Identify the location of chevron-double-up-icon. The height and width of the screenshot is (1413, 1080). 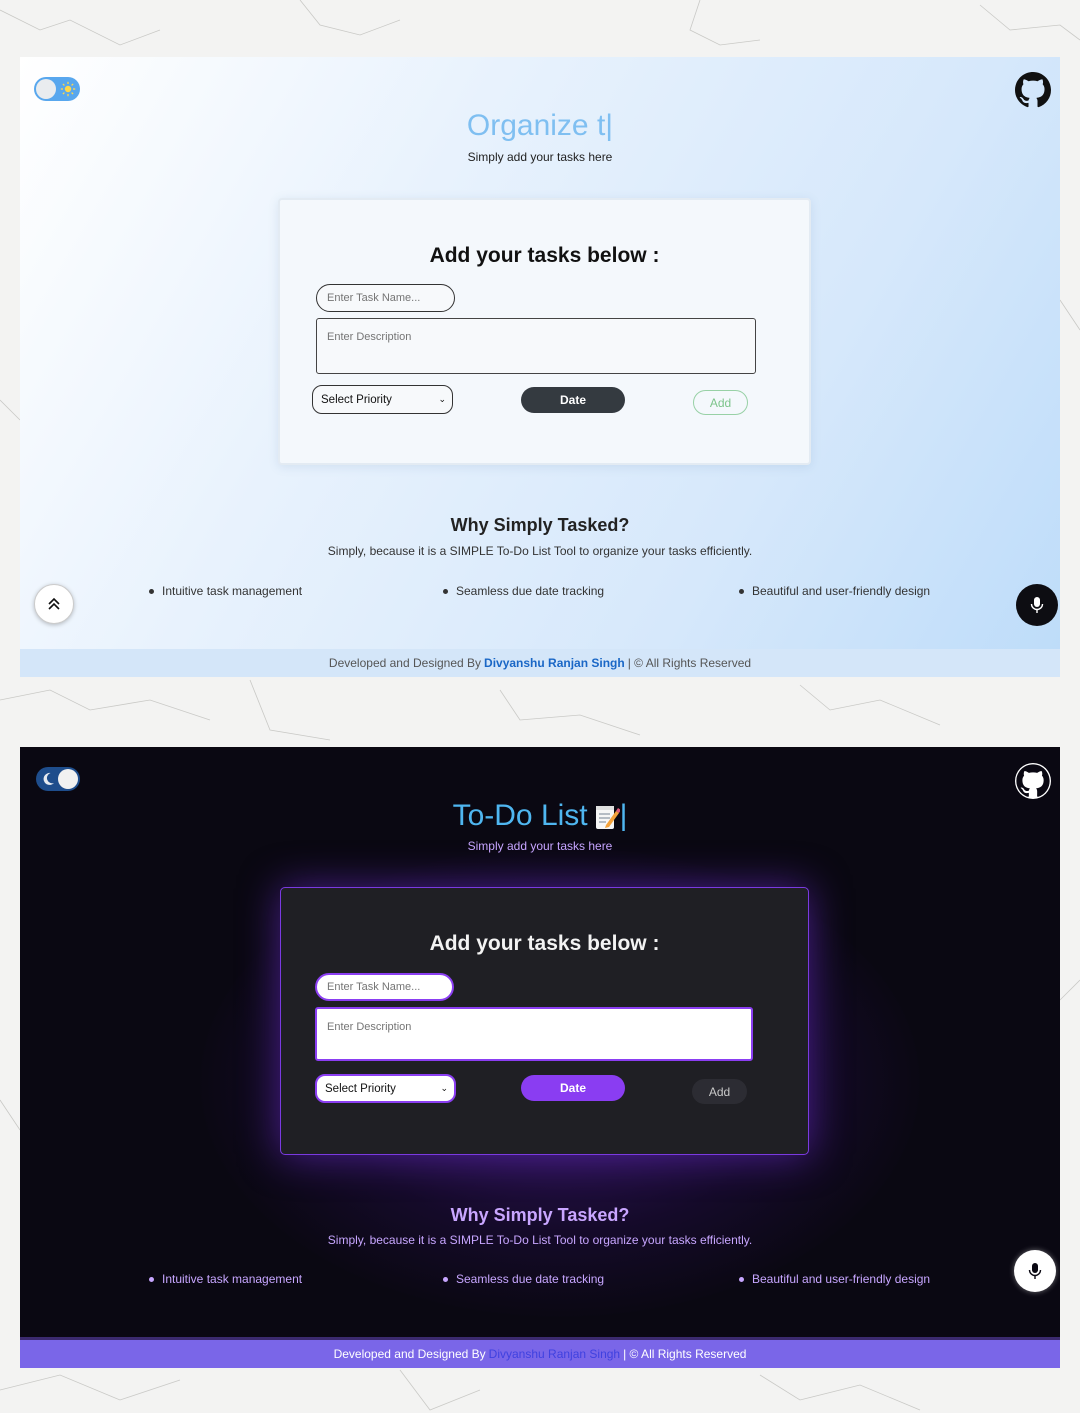
(54, 603).